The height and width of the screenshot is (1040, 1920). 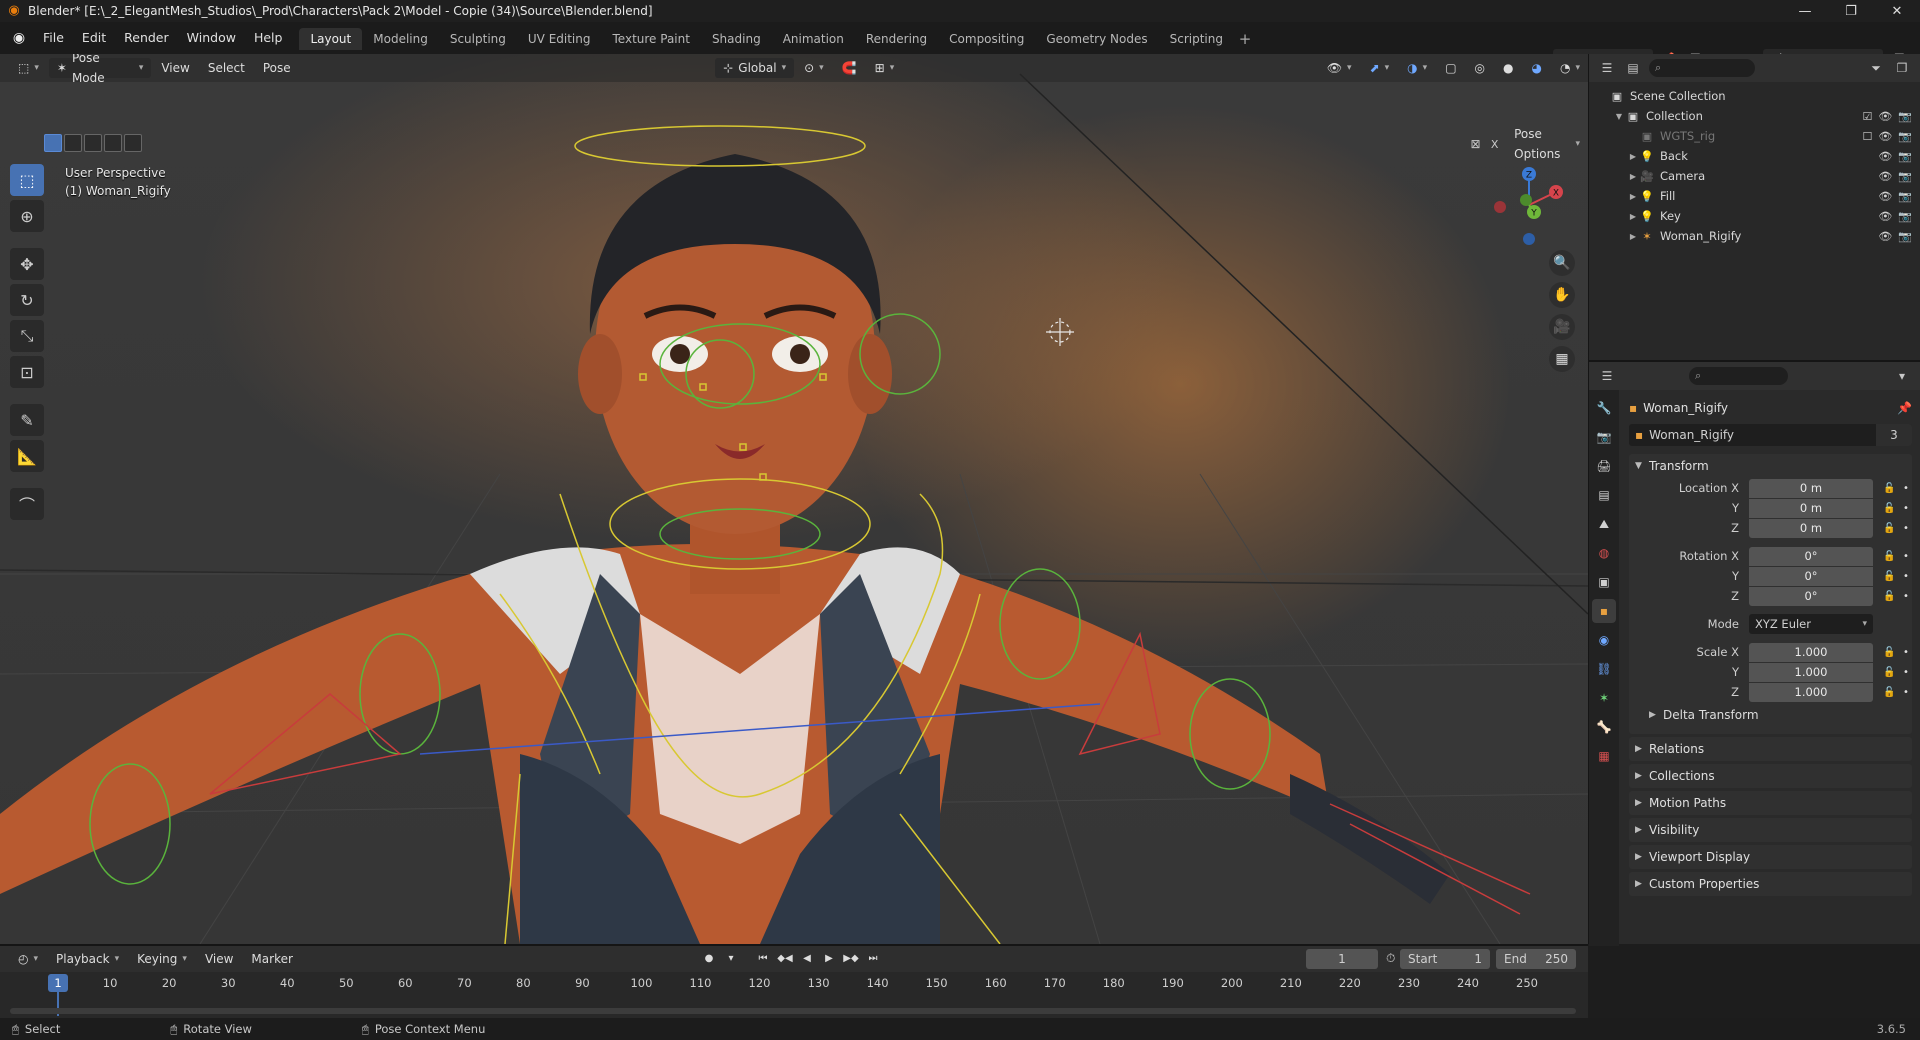 I want to click on pan-hand-icon: ✋, so click(x=1562, y=295).